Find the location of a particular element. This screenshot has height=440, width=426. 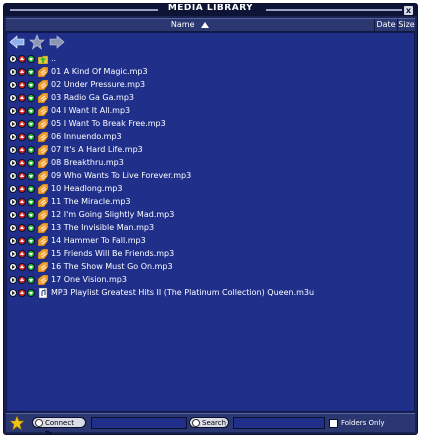

folders-only-checkbox is located at coordinates (333, 423).